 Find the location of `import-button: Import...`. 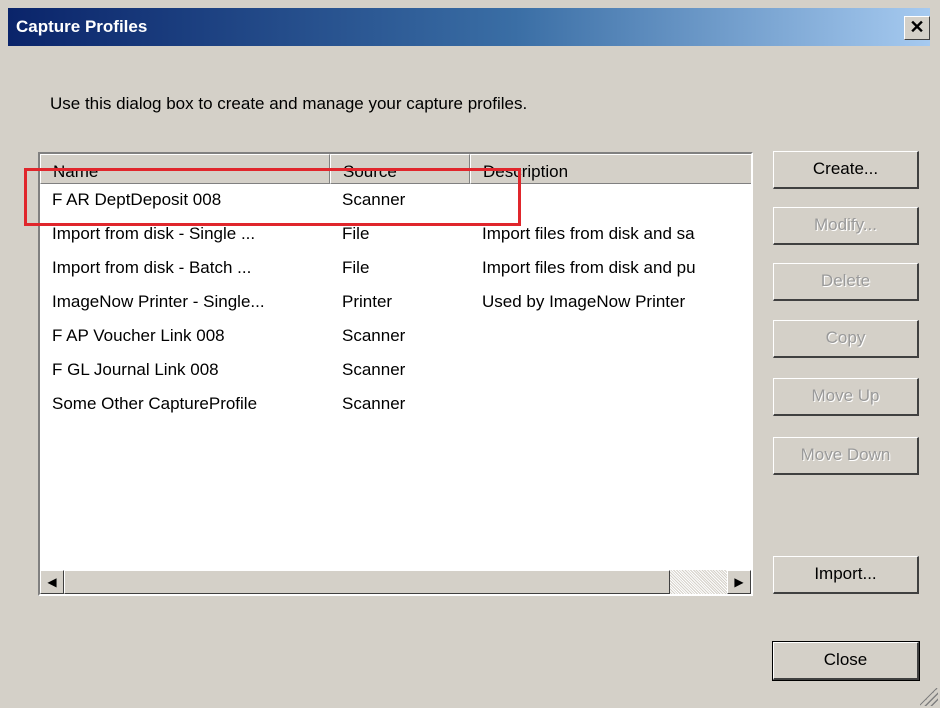

import-button: Import... is located at coordinates (846, 575).